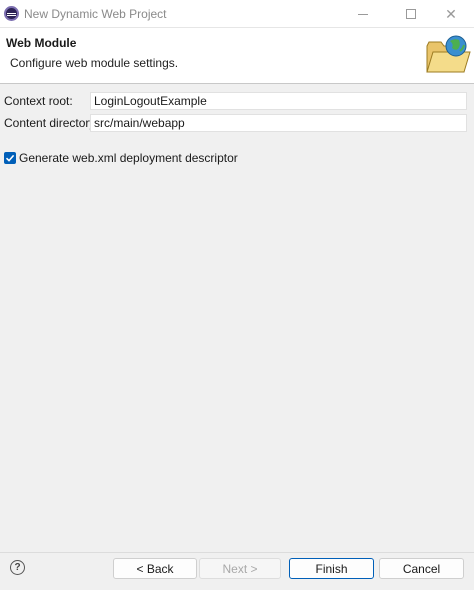 This screenshot has width=474, height=590. I want to click on folder-globe-icon, so click(448, 54).